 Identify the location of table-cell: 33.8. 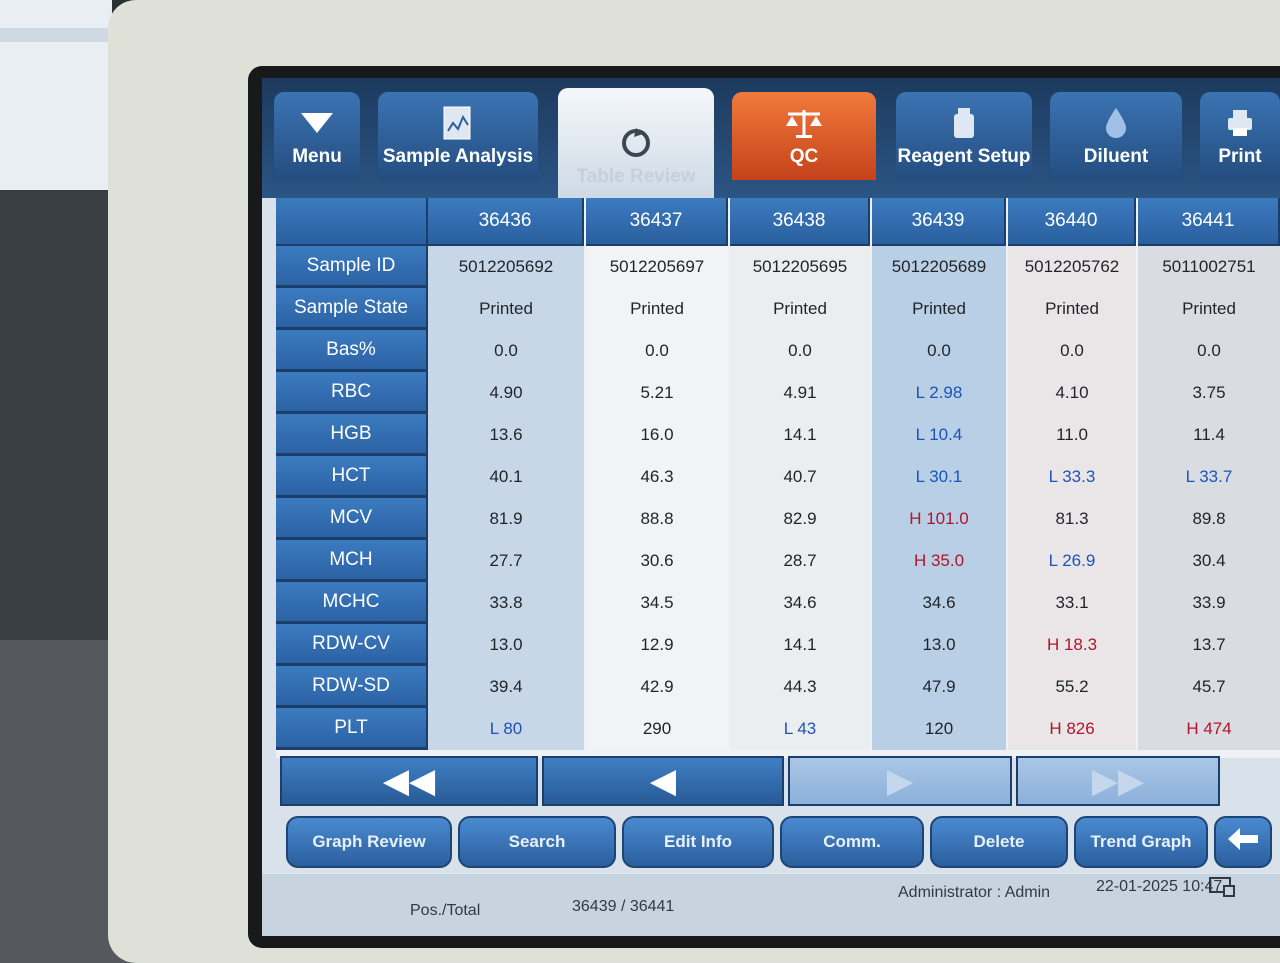
(506, 603).